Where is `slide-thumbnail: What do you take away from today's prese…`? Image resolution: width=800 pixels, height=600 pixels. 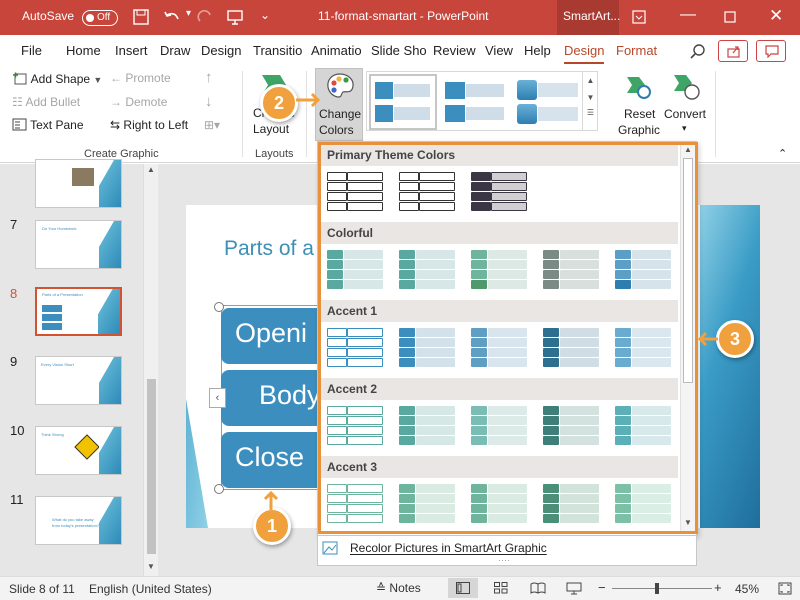
slide-thumbnail: What do you take away from today's prese… is located at coordinates (78, 520).